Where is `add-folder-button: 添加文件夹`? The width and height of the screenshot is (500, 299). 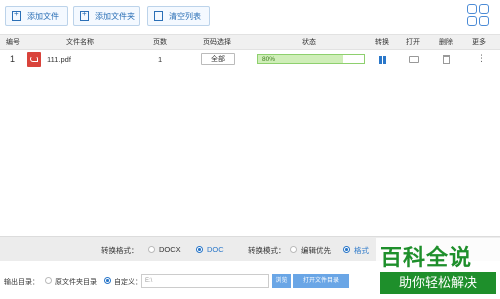 add-folder-button: 添加文件夹 is located at coordinates (106, 16).